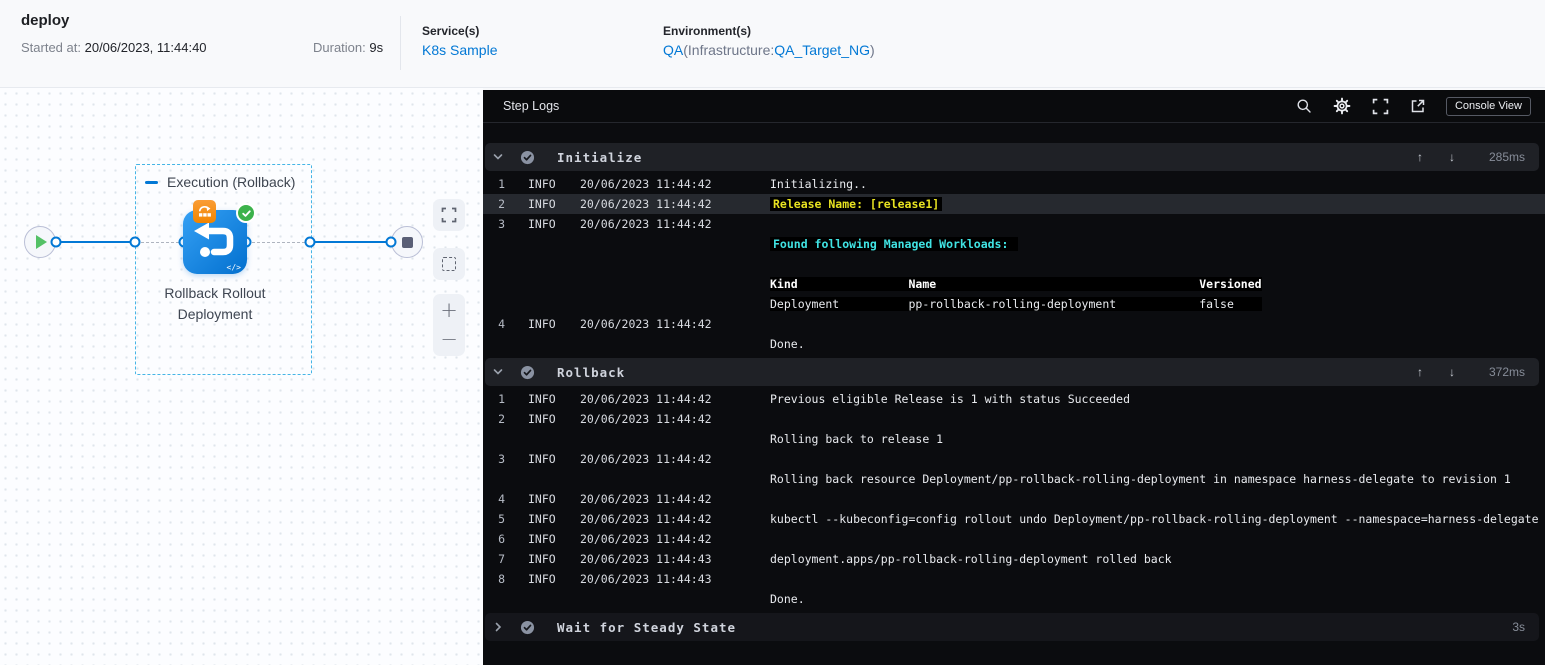 This screenshot has height=665, width=1545. What do you see at coordinates (673, 50) in the screenshot?
I see `environment-link: QA` at bounding box center [673, 50].